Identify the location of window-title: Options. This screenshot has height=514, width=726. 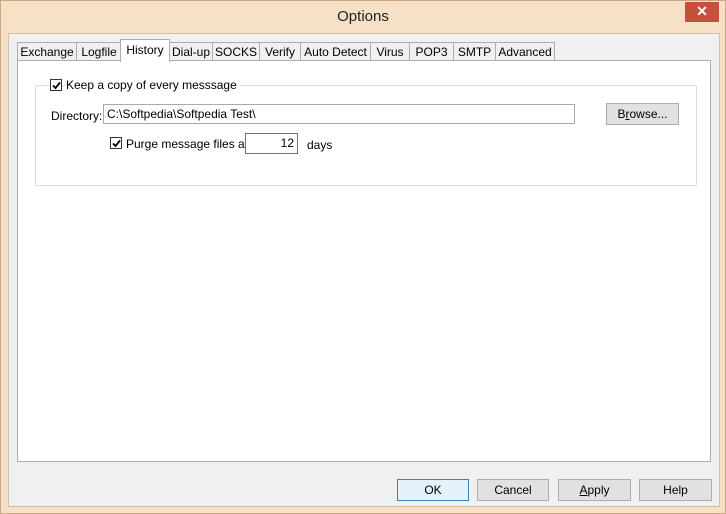
(363, 16).